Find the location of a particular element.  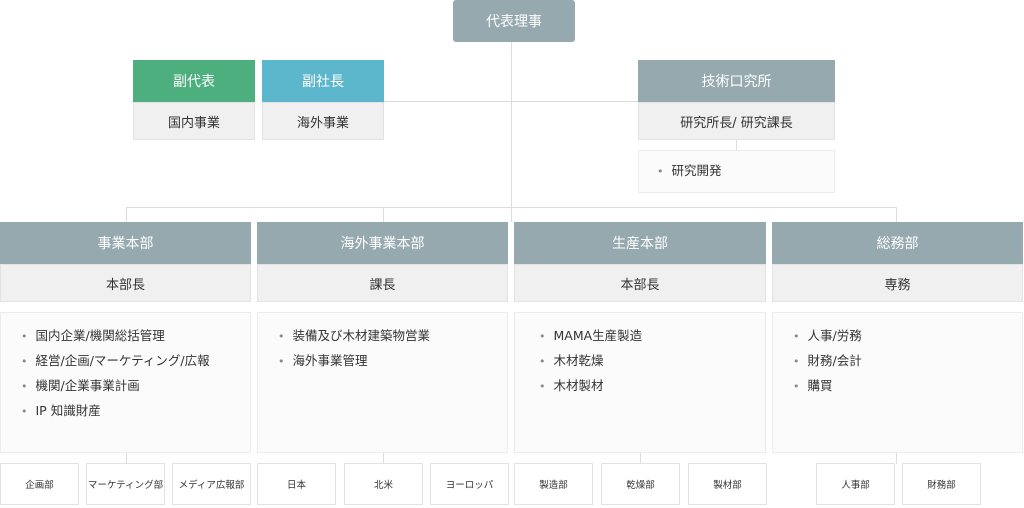

division-sub-general-affairs: 専務 is located at coordinates (897, 283).